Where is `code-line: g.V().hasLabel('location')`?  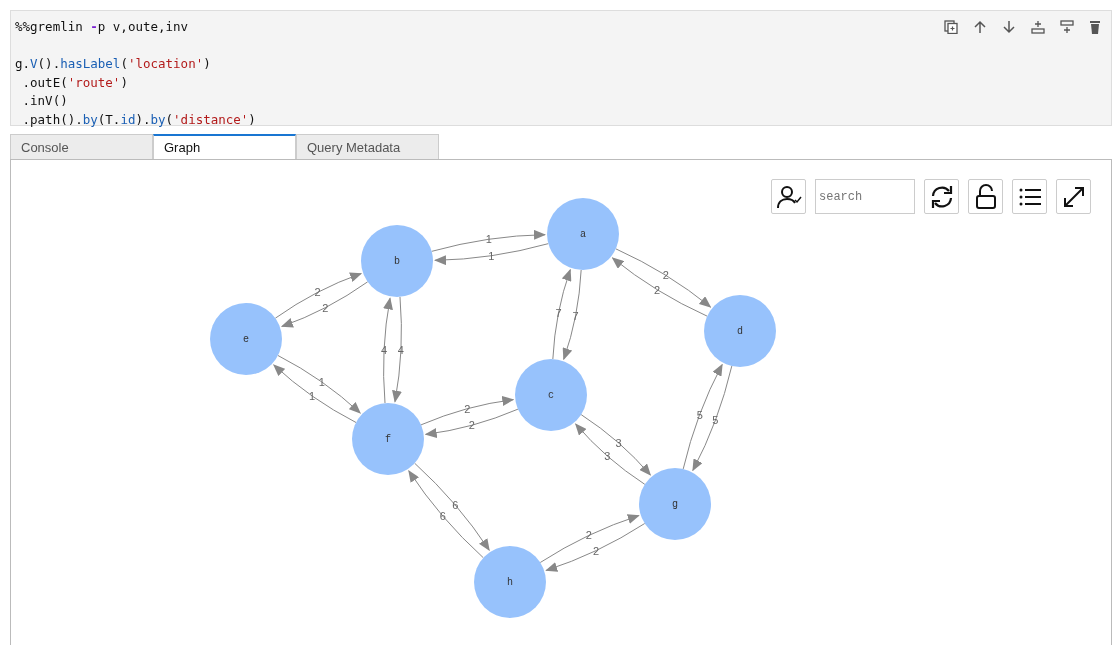
code-line: g.V().hasLabel('location') is located at coordinates (113, 64).